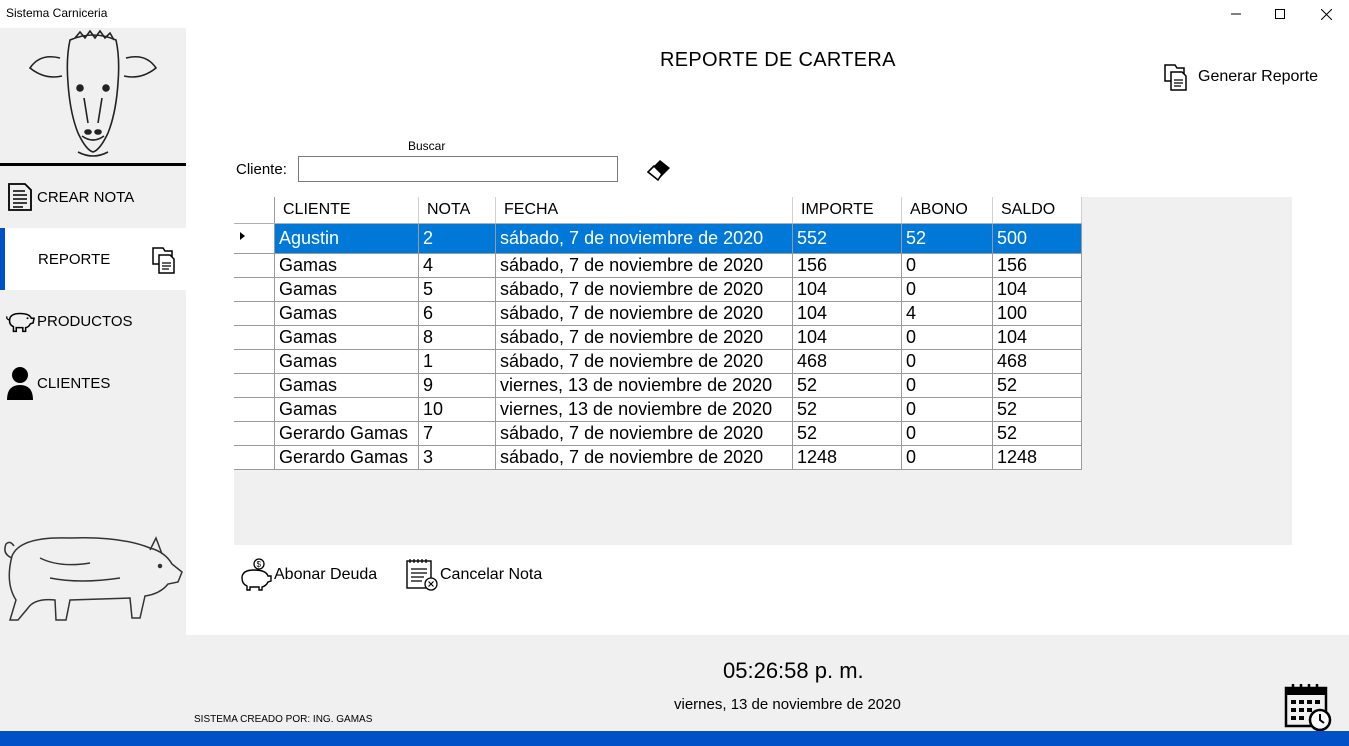 This screenshot has height=746, width=1349. Describe the element at coordinates (457, 337) in the screenshot. I see `cell-nota: 8` at that location.